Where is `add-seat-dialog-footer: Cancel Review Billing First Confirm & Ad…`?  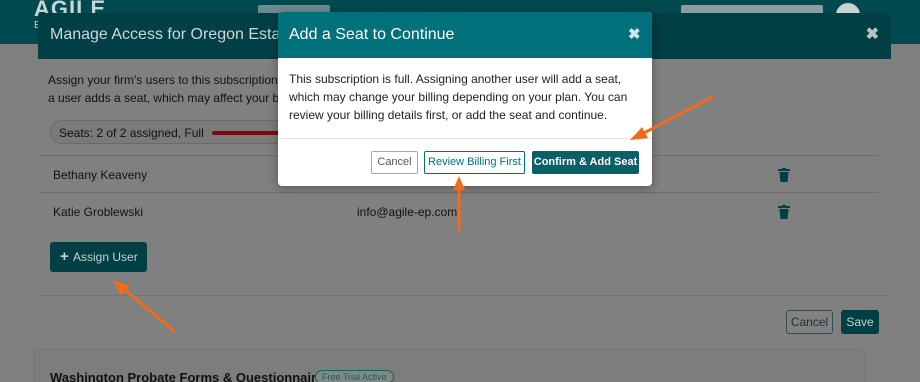 add-seat-dialog-footer: Cancel Review Billing First Confirm & Ad… is located at coordinates (465, 162).